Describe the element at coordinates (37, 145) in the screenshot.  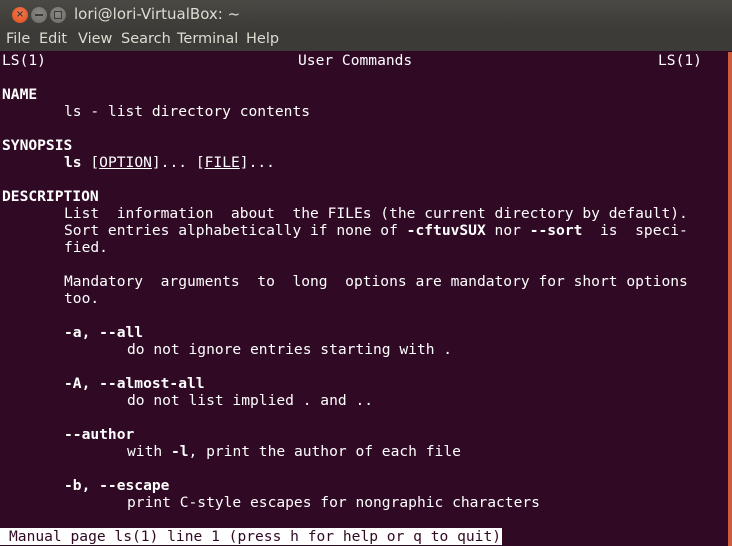
I see `section-synopsis-heading: SYNOPSIS` at that location.